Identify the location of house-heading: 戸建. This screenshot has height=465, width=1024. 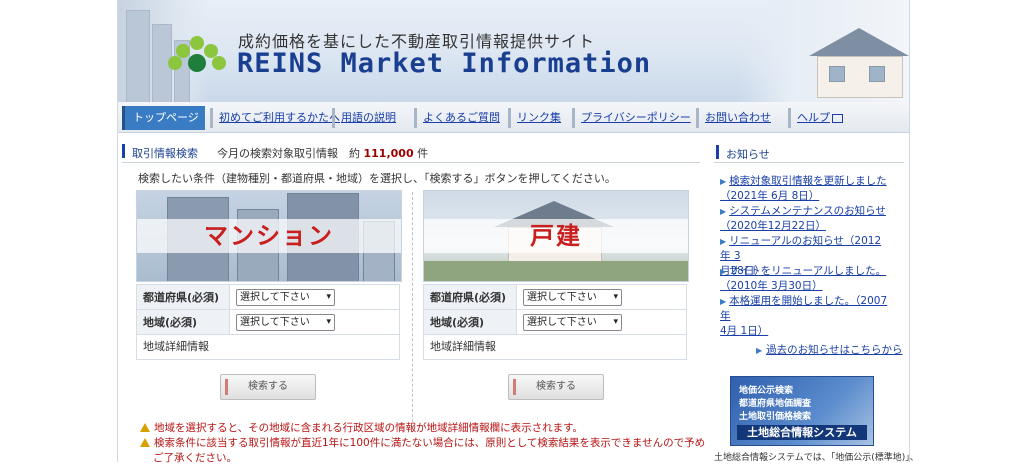
(556, 236).